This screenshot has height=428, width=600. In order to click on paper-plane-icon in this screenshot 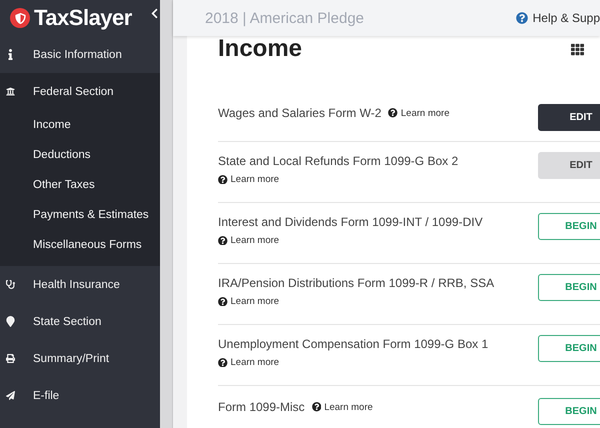, I will do `click(10, 395)`.